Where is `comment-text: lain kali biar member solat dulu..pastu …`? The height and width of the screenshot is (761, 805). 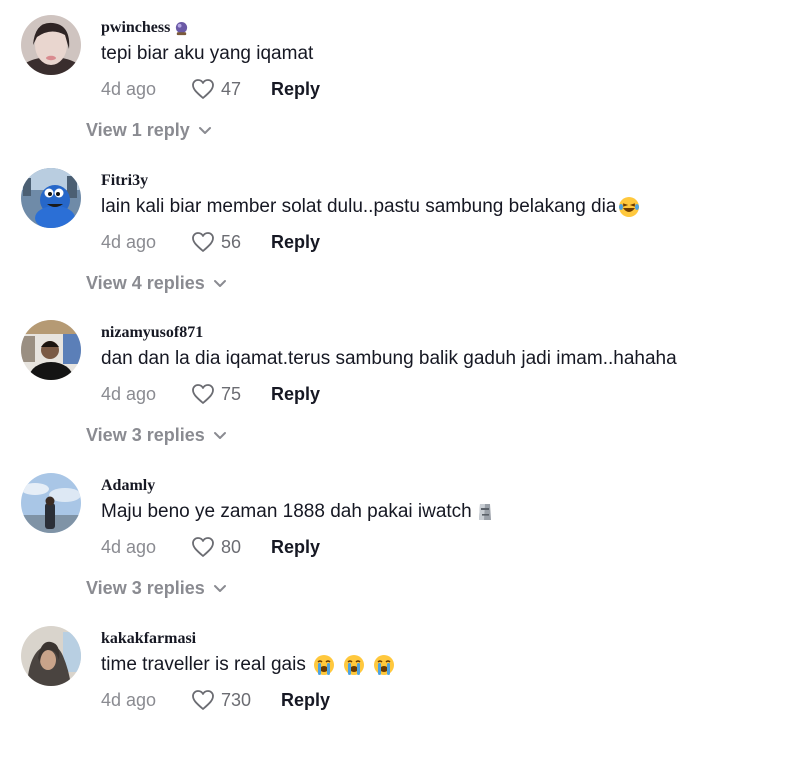 comment-text: lain kali biar member solat dulu..pastu … is located at coordinates (370, 207).